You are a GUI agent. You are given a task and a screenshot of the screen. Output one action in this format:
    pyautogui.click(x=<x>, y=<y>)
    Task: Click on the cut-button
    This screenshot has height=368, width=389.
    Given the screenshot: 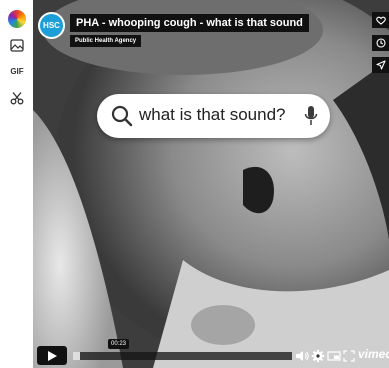 What is the action you would take?
    pyautogui.click(x=17, y=98)
    